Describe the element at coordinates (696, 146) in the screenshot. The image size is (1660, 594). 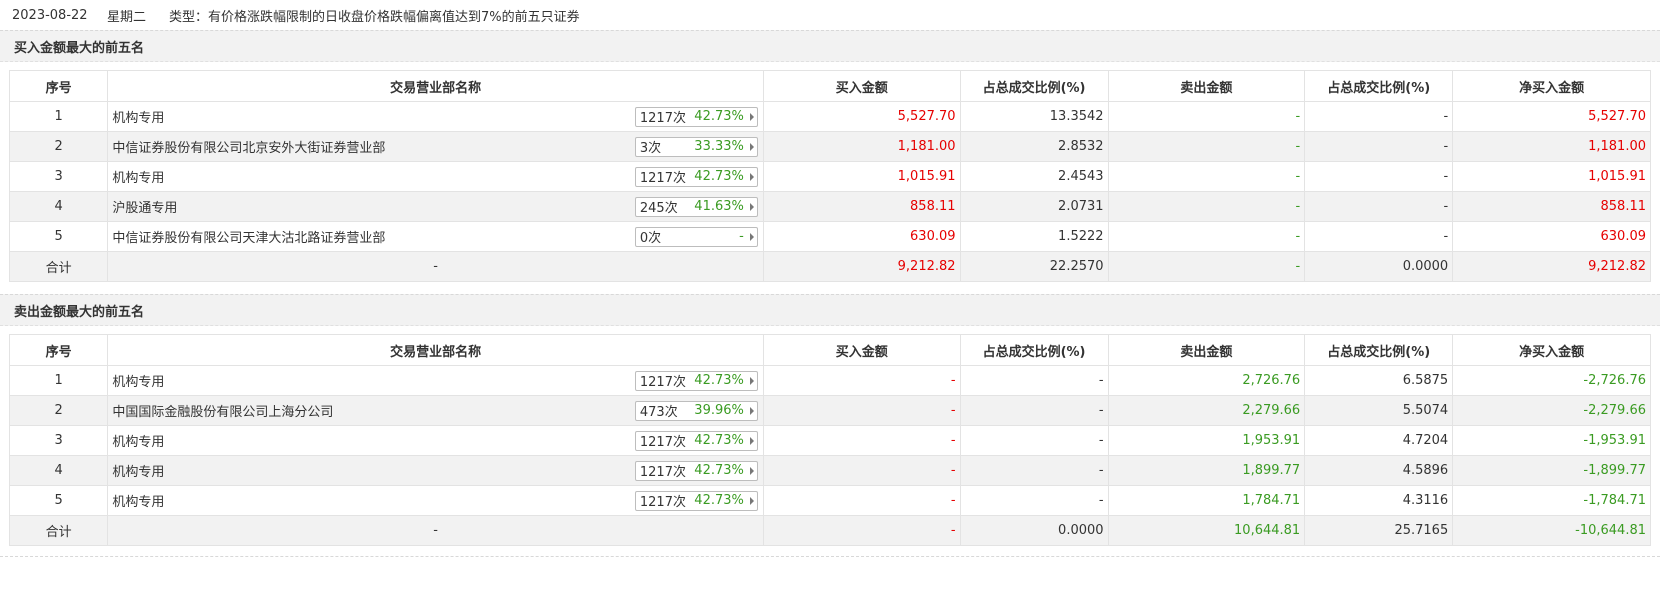
I see `branch-stats-badge: 3次 33.33%` at that location.